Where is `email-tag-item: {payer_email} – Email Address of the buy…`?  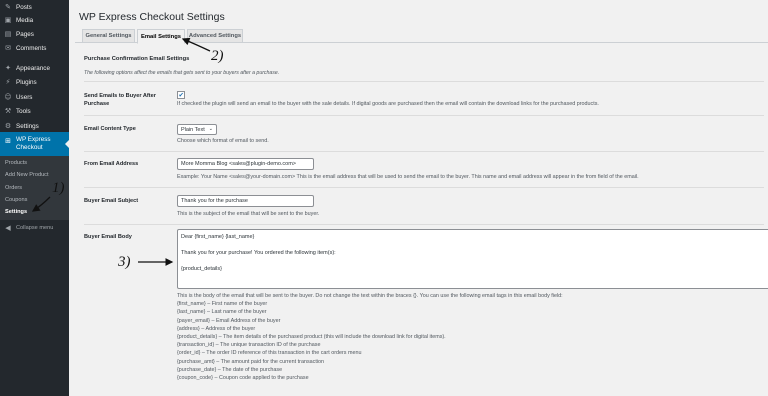
email-tag-item: {payer_email} – Email Address of the buy… is located at coordinates (229, 320).